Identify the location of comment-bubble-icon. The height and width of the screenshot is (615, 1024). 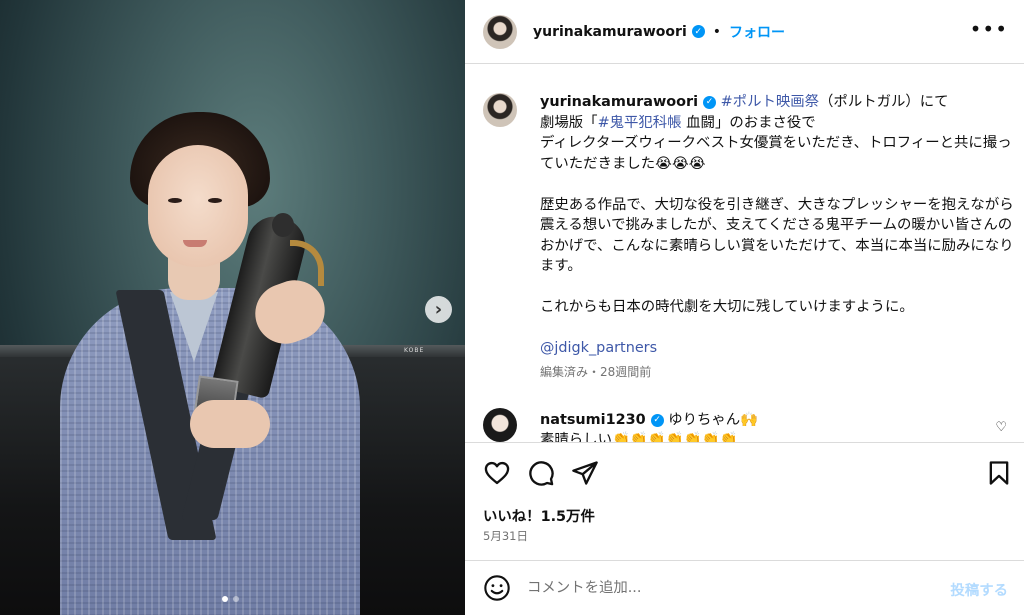
(541, 473).